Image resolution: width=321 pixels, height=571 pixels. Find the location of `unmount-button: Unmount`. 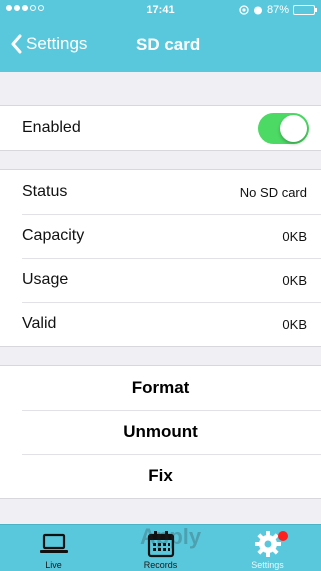

unmount-button: Unmount is located at coordinates (160, 432).